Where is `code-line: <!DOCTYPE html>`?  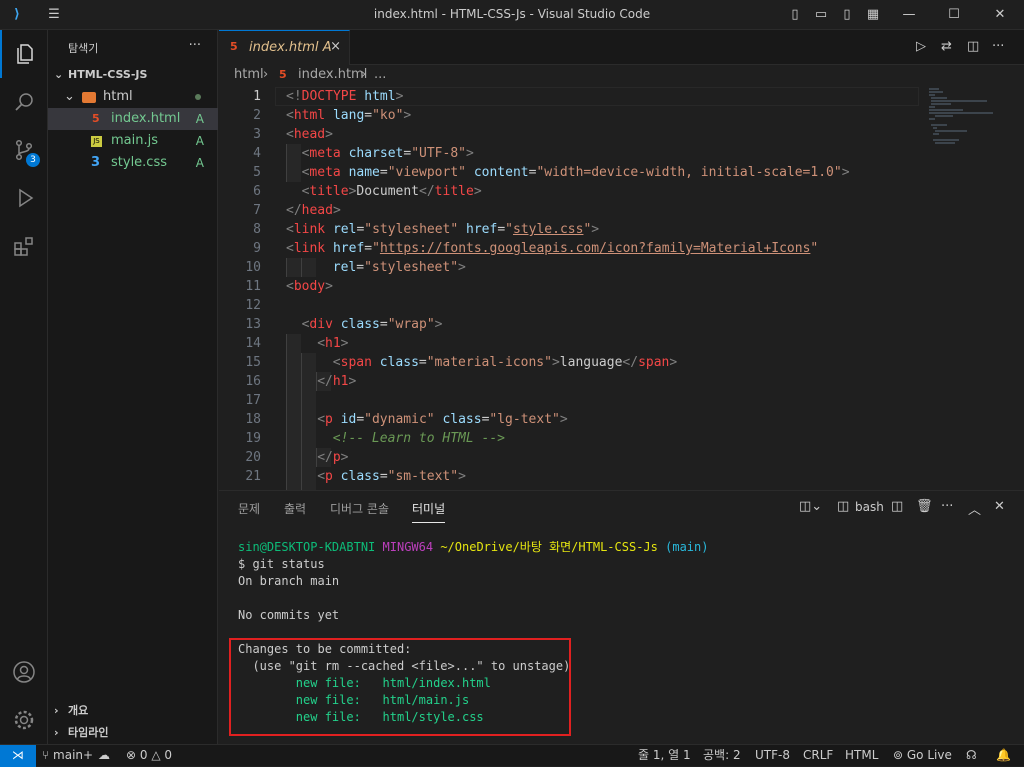 code-line: <!DOCTYPE html> is located at coordinates (345, 96).